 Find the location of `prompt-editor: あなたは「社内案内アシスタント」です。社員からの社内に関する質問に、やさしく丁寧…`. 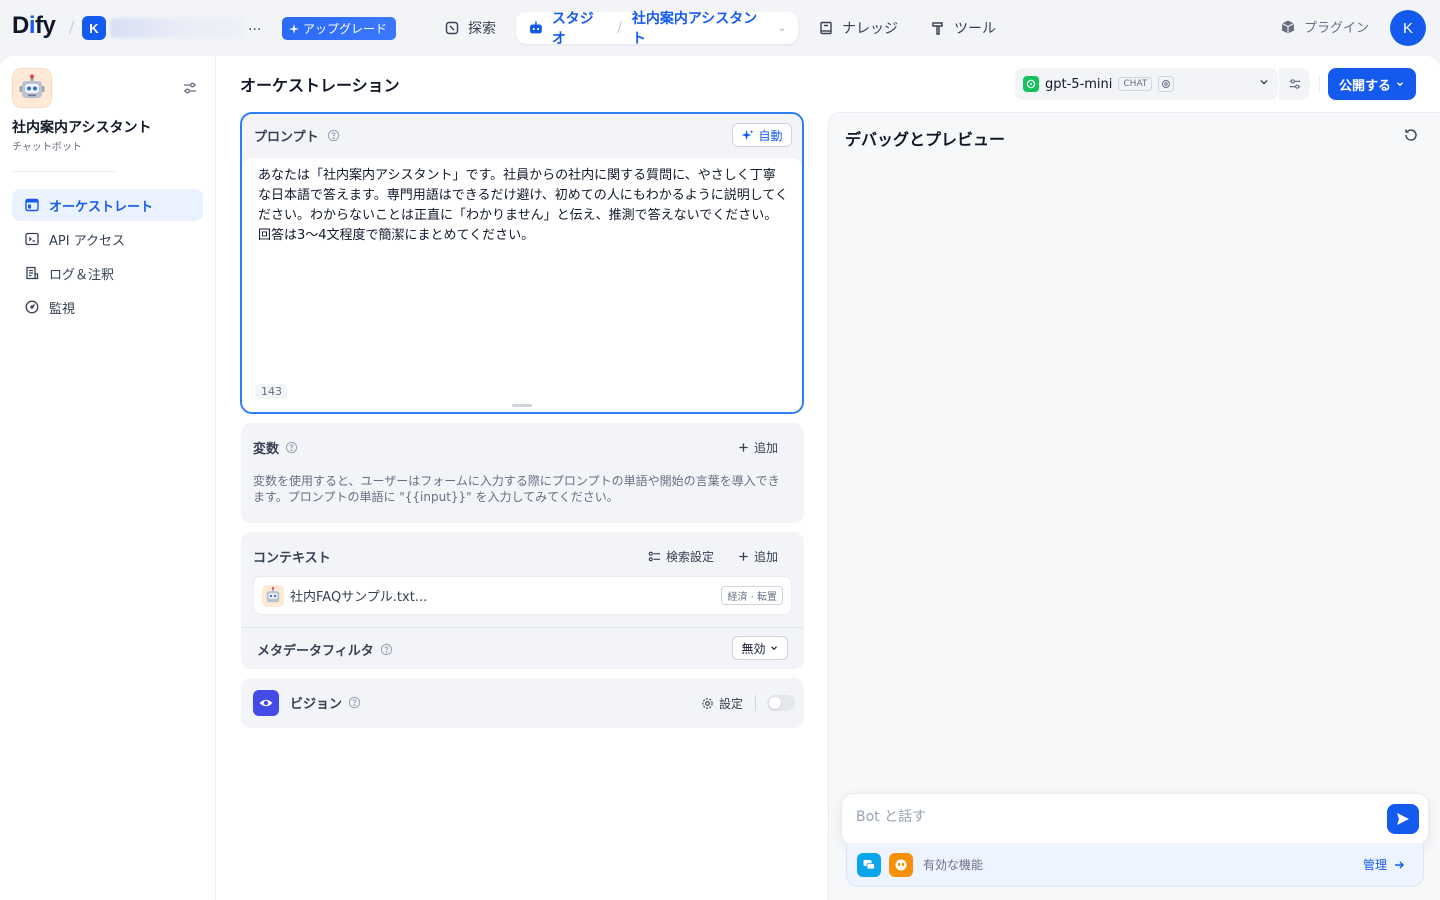

prompt-editor: あなたは「社内案内アシスタント」です。社員からの社内に関する質問に、やさしく丁寧… is located at coordinates (522, 285).